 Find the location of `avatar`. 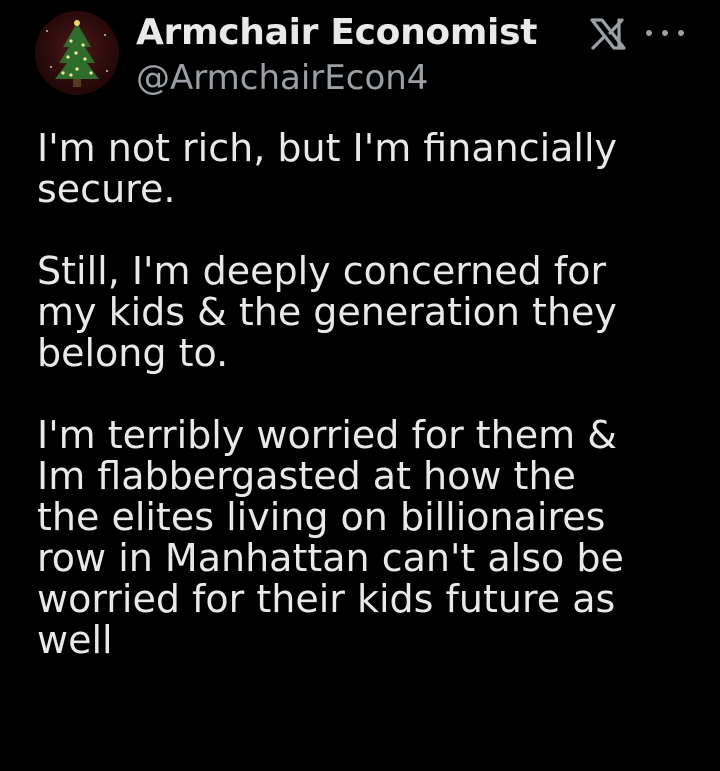

avatar is located at coordinates (77, 53).